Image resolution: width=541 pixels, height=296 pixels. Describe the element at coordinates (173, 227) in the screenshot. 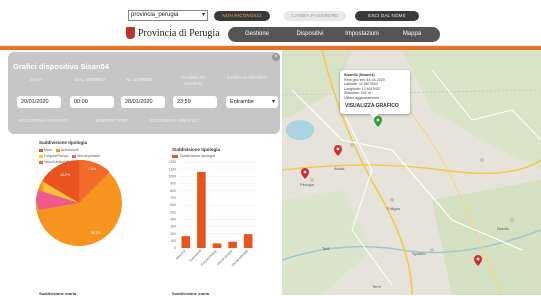

I see `y-tick-label: 300` at that location.